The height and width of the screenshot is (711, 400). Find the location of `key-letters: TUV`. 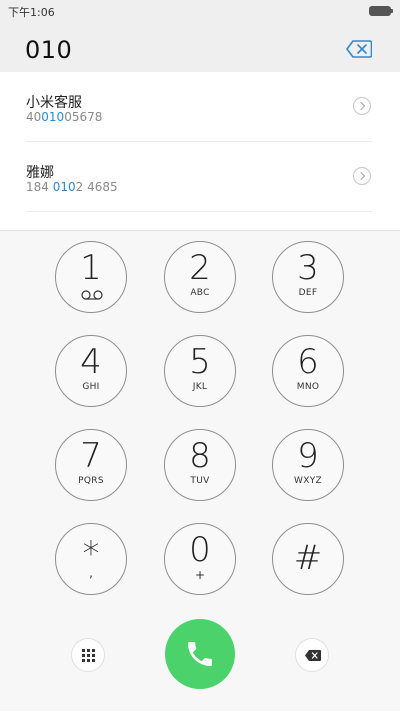

key-letters: TUV is located at coordinates (200, 481).